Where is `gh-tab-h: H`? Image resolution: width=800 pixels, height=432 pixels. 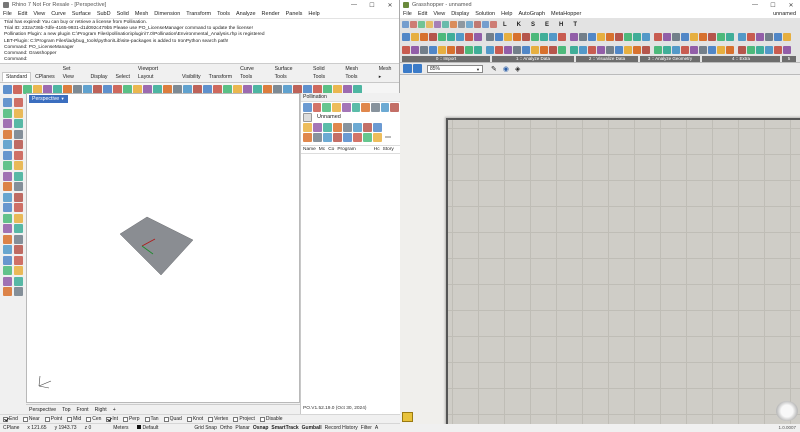 gh-tab-h: H is located at coordinates (561, 25).